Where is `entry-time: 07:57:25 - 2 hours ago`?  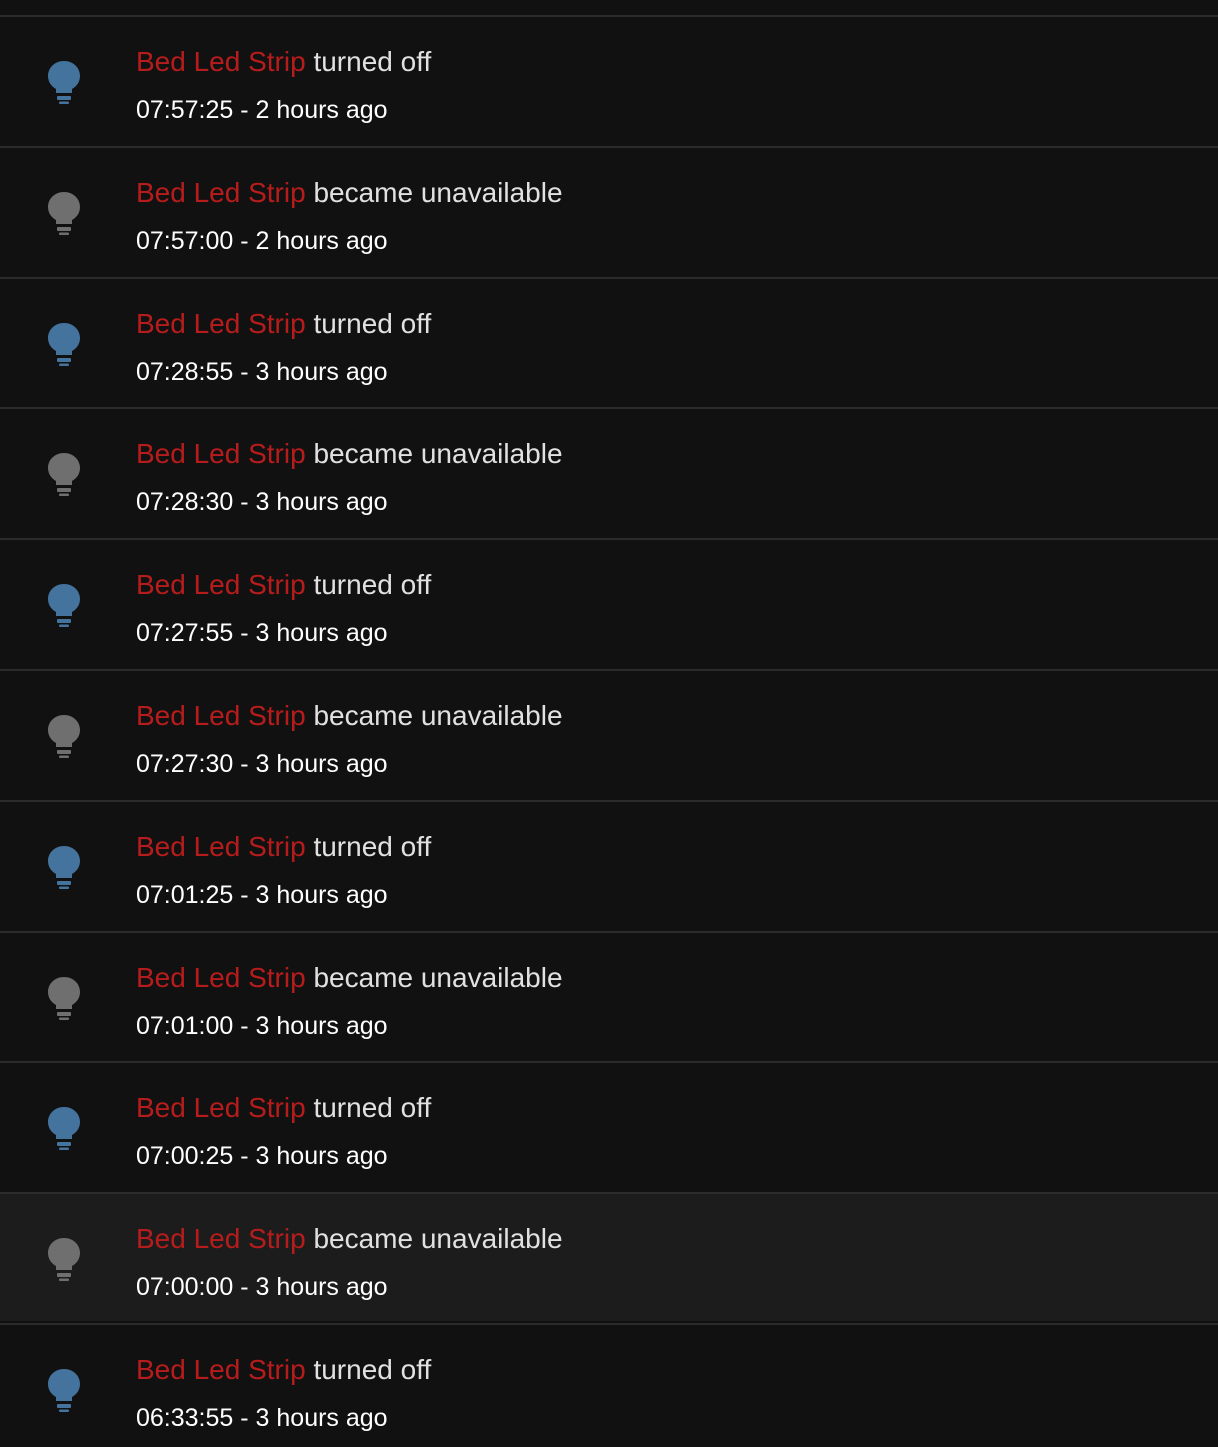
entry-time: 07:57:25 - 2 hours ago is located at coordinates (262, 110).